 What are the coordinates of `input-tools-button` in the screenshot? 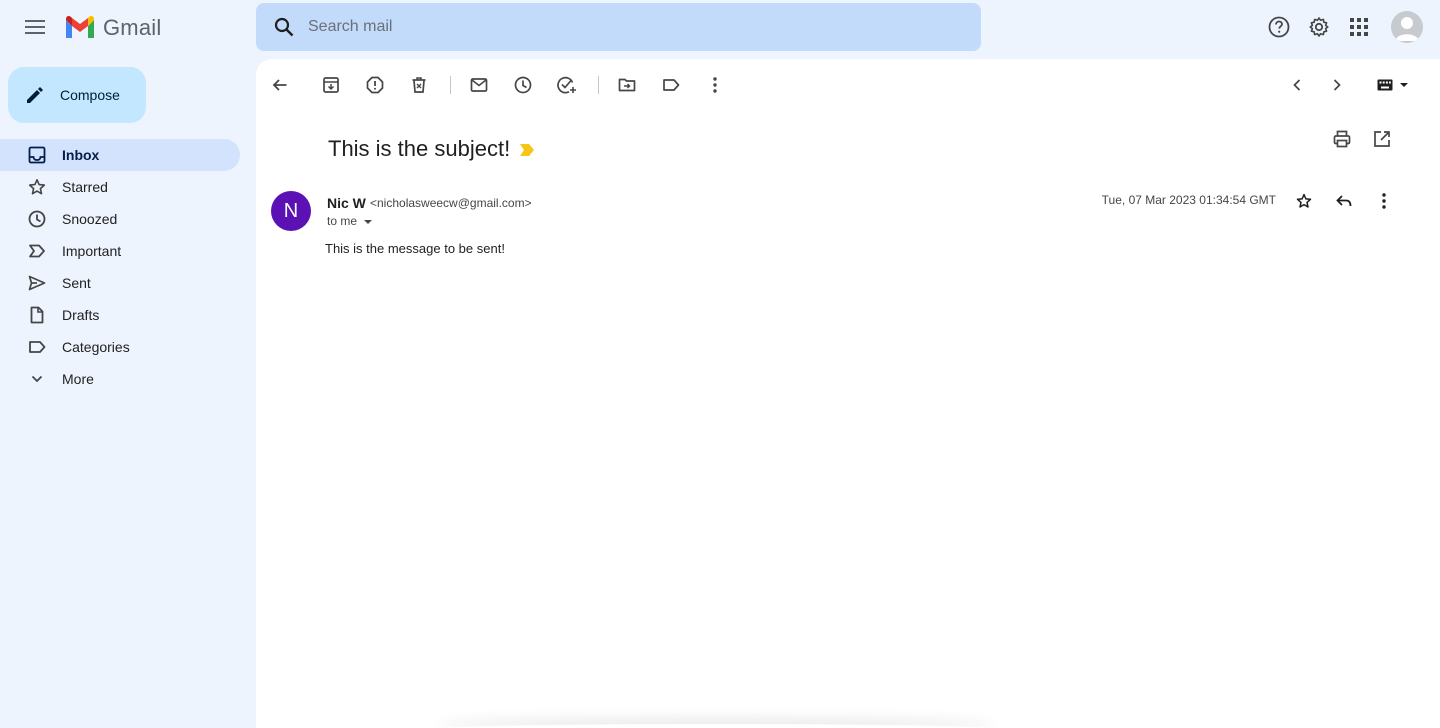 It's located at (1393, 85).